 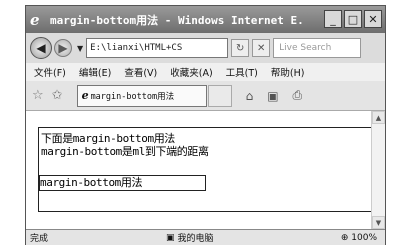 I want to click on zoom-level: ⊕ 100%, so click(x=363, y=238).